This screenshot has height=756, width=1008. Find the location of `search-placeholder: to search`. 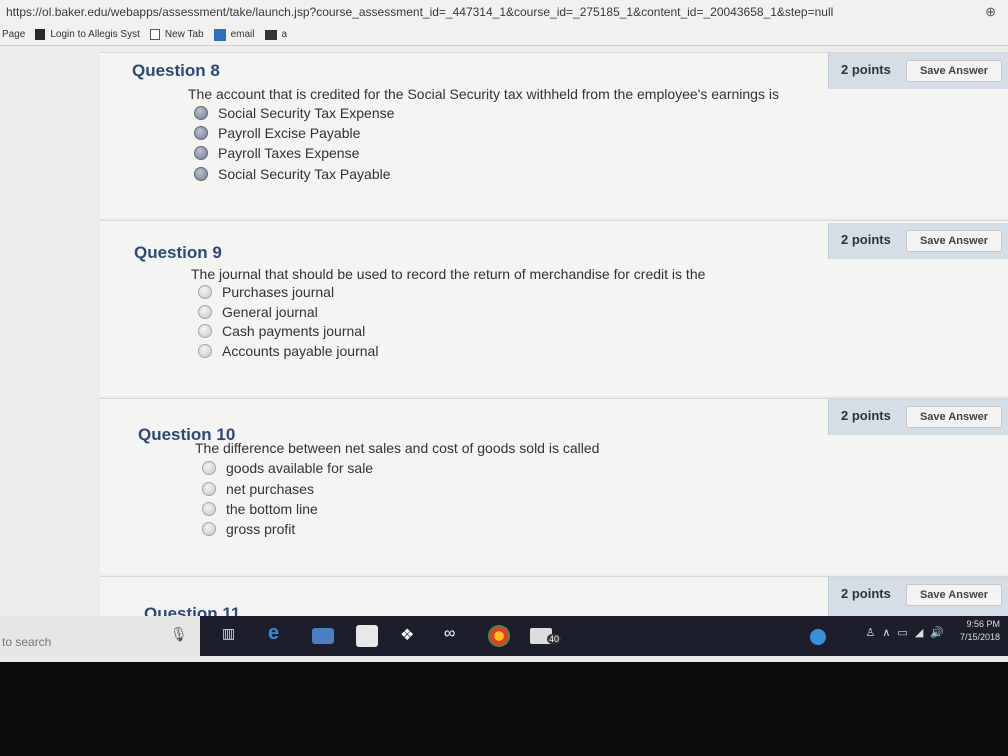

search-placeholder: to search is located at coordinates (27, 642).